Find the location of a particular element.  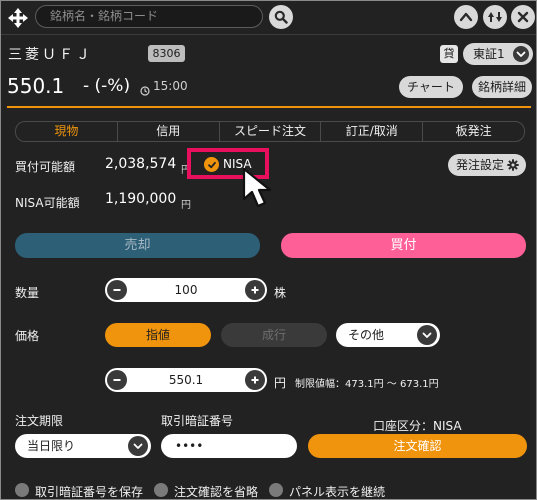

nisa-checkbox is located at coordinates (211, 164).